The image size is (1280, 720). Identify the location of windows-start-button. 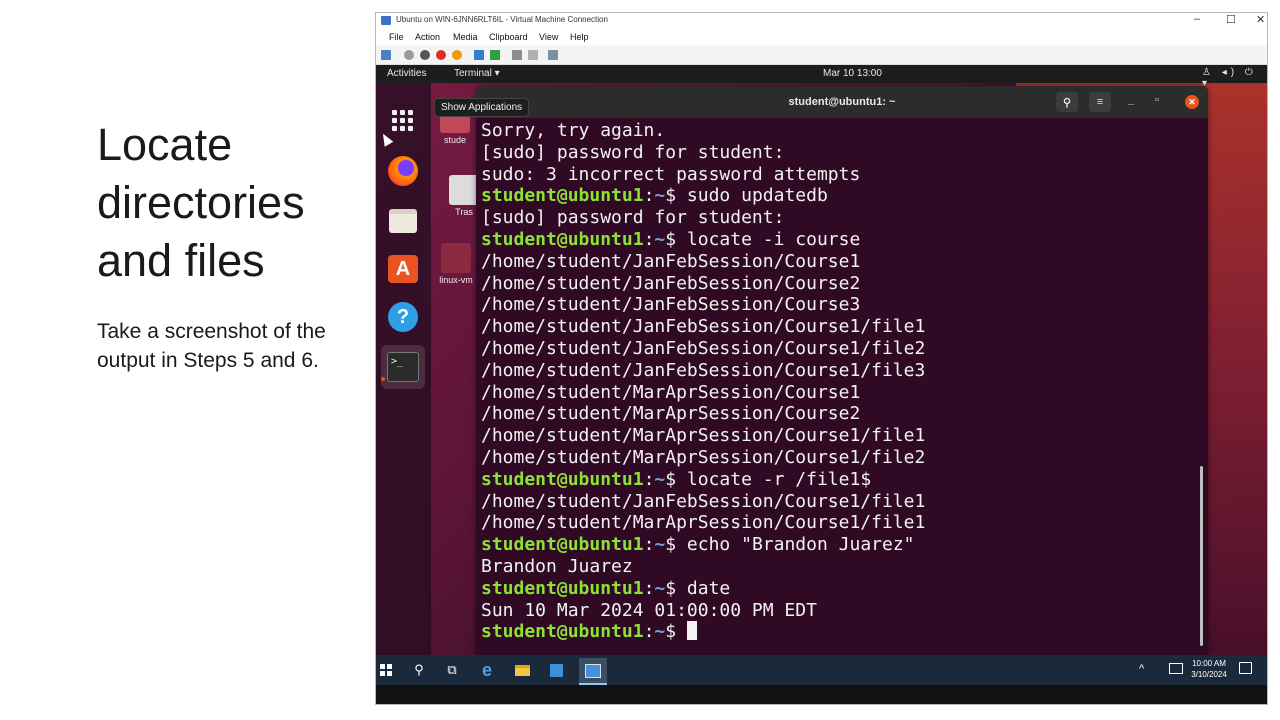
(386, 670).